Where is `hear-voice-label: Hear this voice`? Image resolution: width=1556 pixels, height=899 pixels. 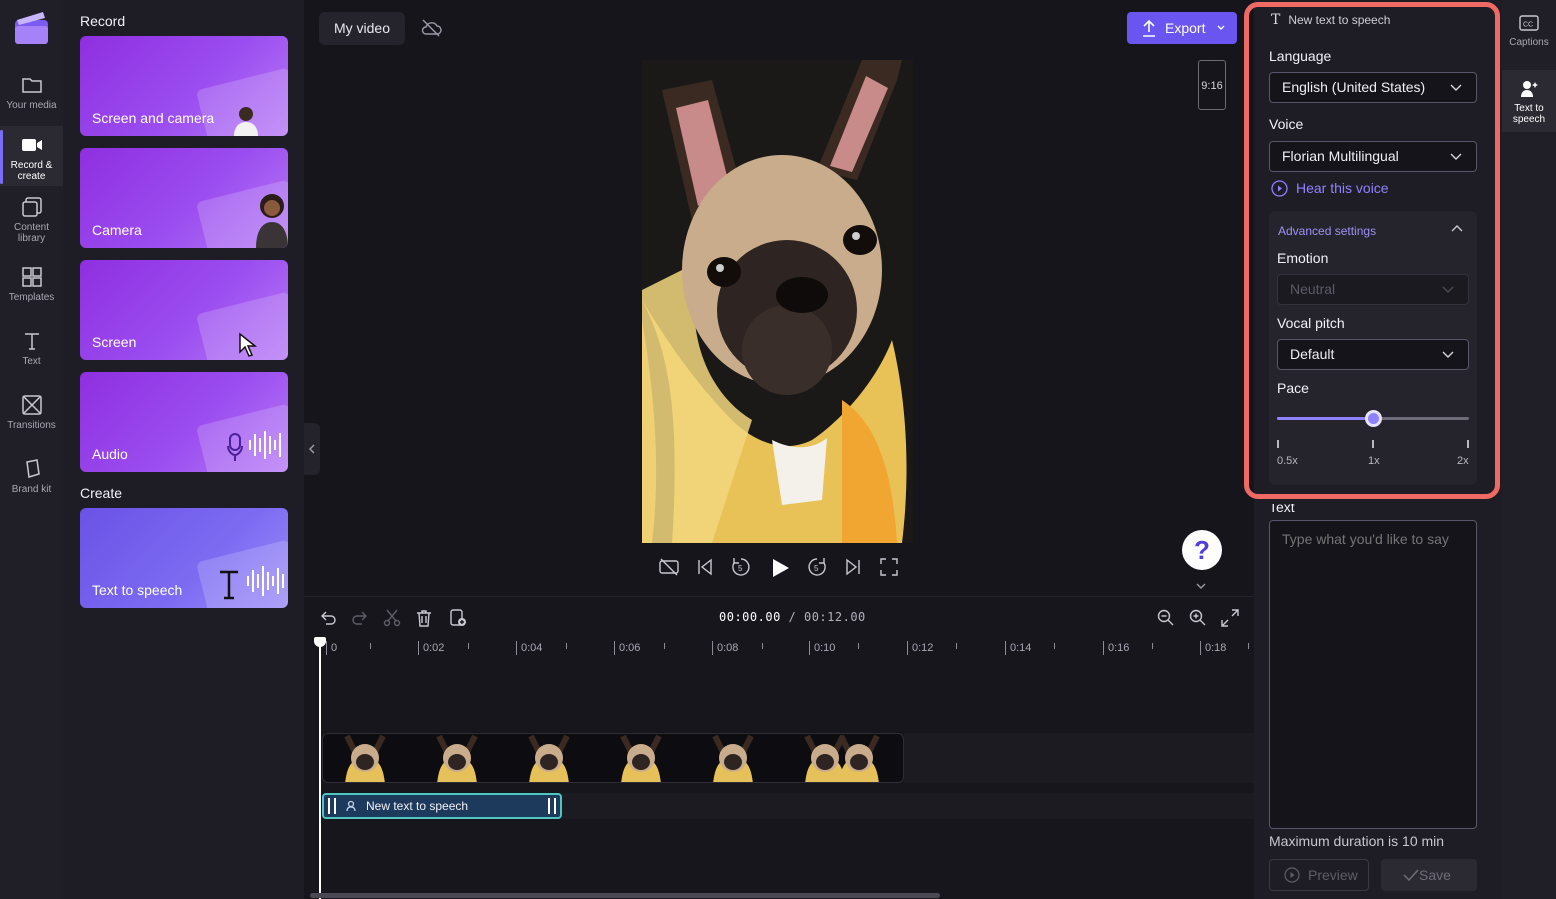 hear-voice-label: Hear this voice is located at coordinates (1342, 188).